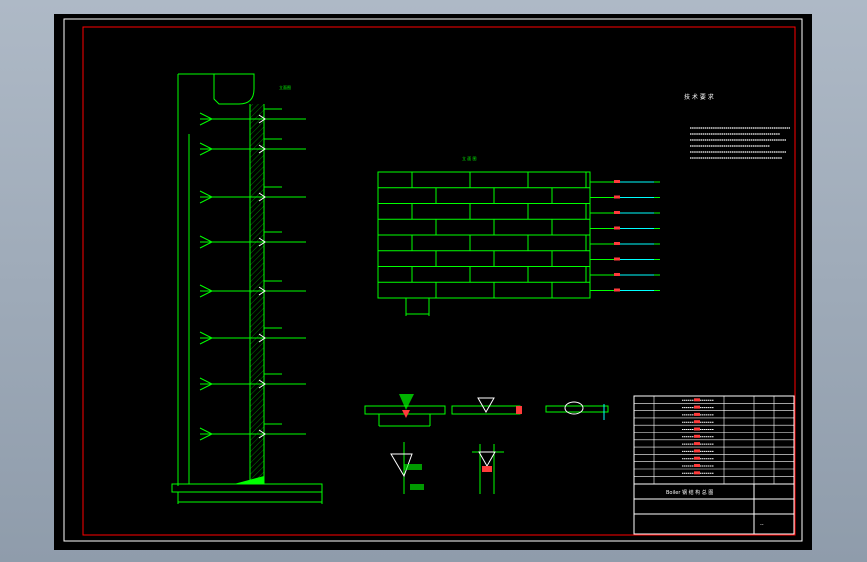 The image size is (867, 562). What do you see at coordinates (689, 492) in the screenshot?
I see `drawing-title: Boiler 钢 结 构 总 图` at bounding box center [689, 492].